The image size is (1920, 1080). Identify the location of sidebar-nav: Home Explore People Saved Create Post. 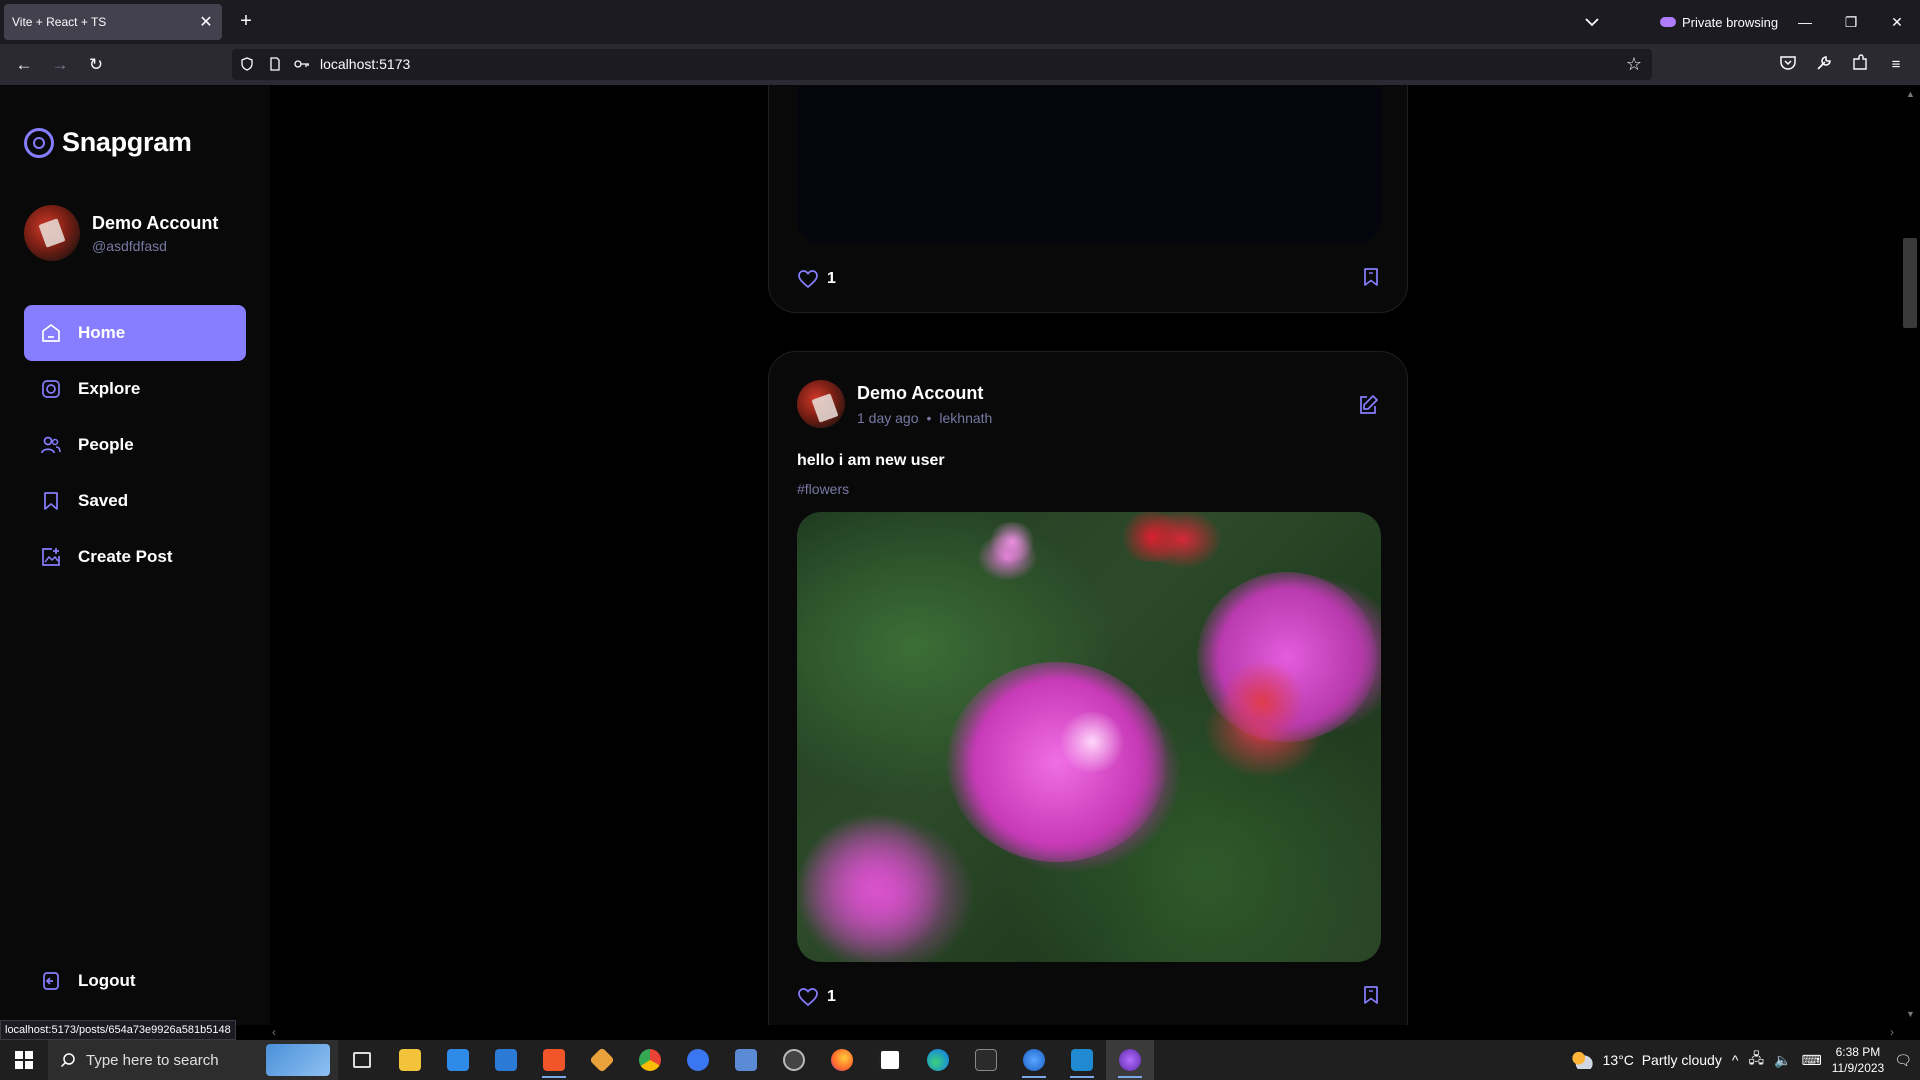
(135, 445).